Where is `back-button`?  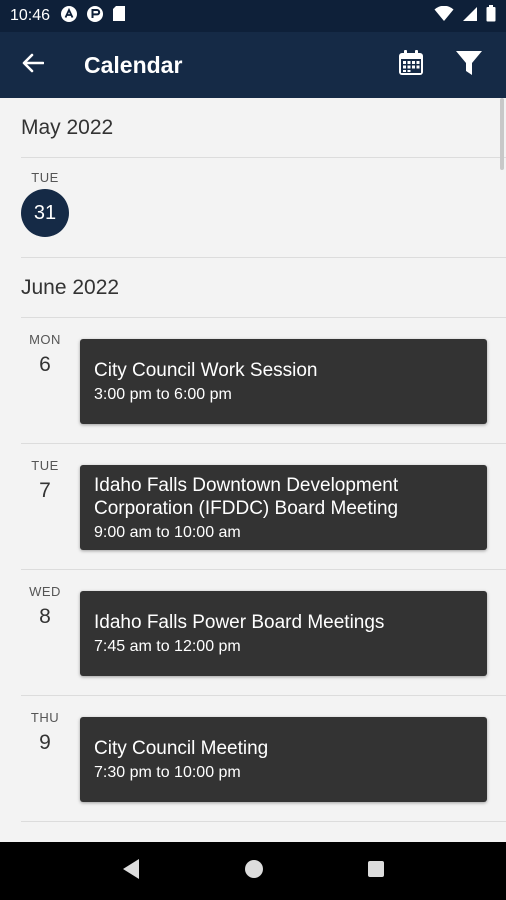 back-button is located at coordinates (33, 65).